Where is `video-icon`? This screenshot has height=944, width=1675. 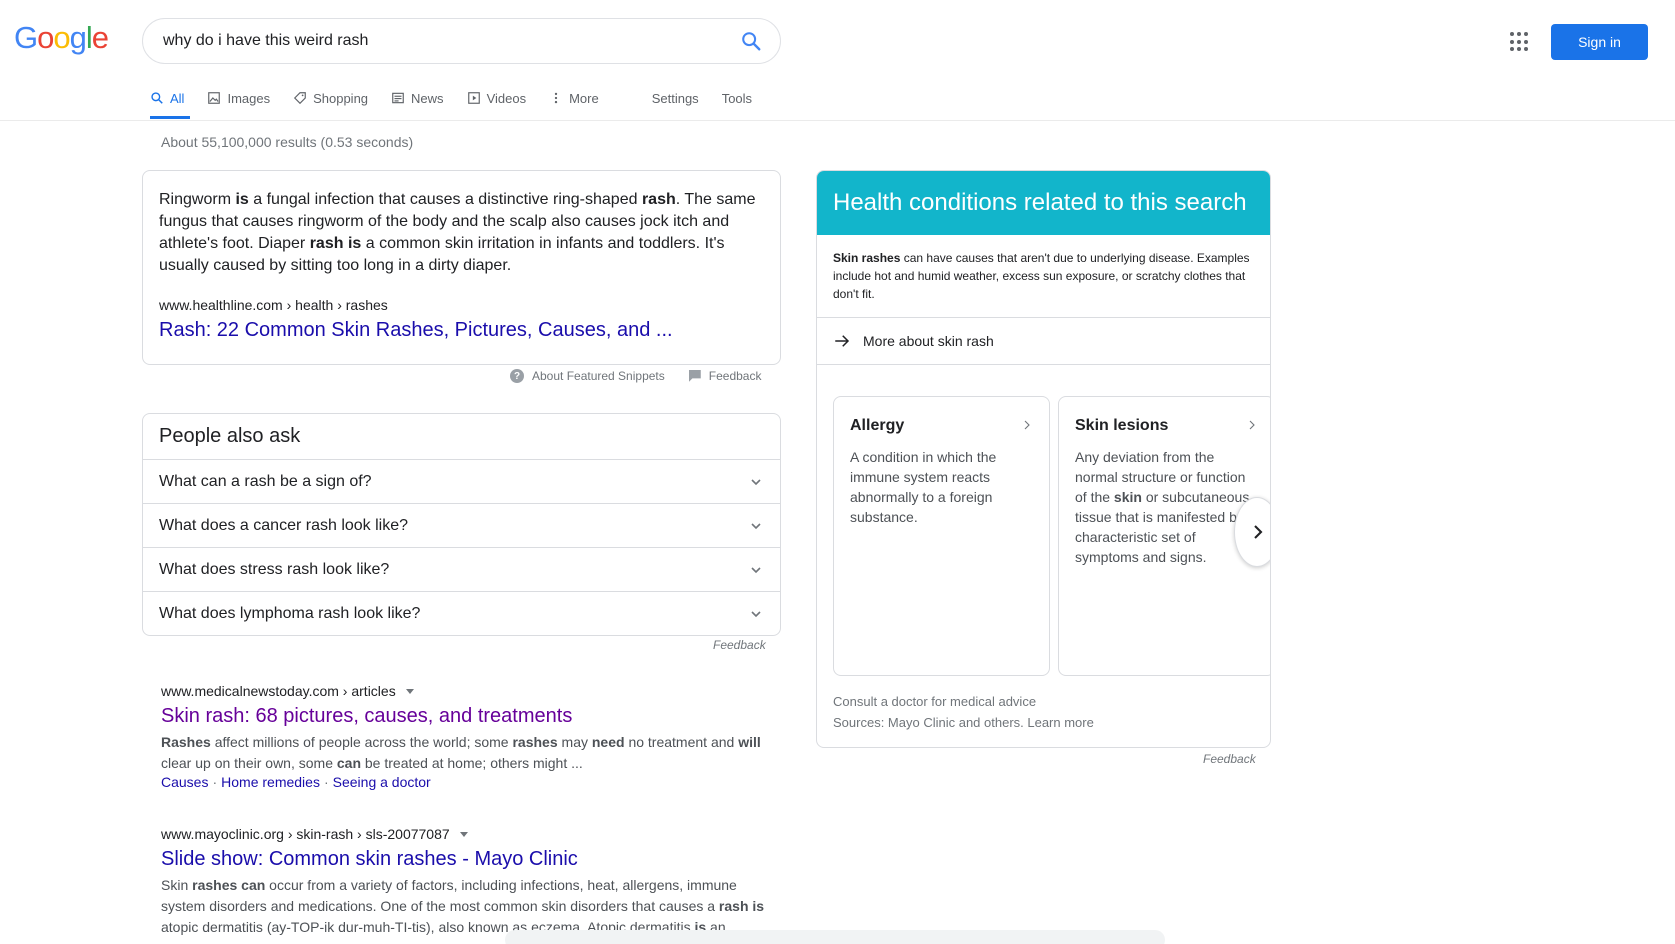
video-icon is located at coordinates (473, 98).